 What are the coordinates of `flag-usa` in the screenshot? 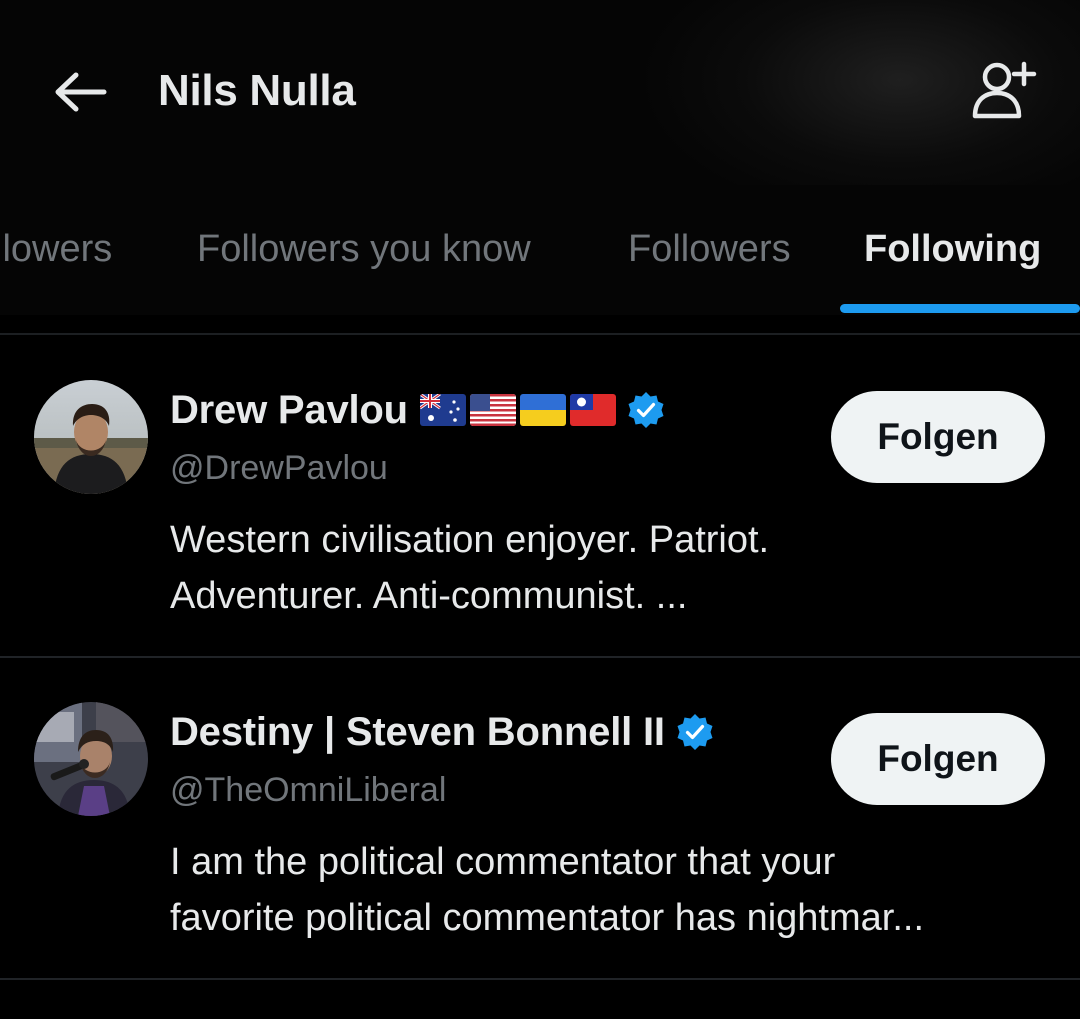 It's located at (492, 410).